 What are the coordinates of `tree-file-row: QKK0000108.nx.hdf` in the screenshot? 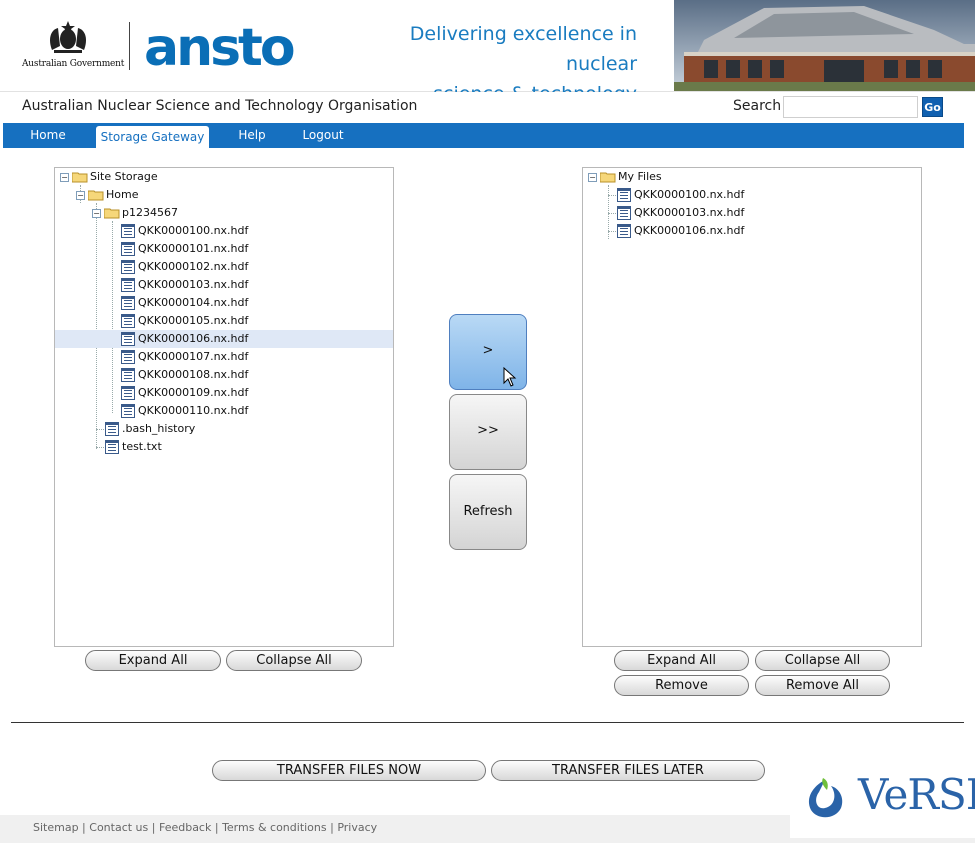 It's located at (224, 375).